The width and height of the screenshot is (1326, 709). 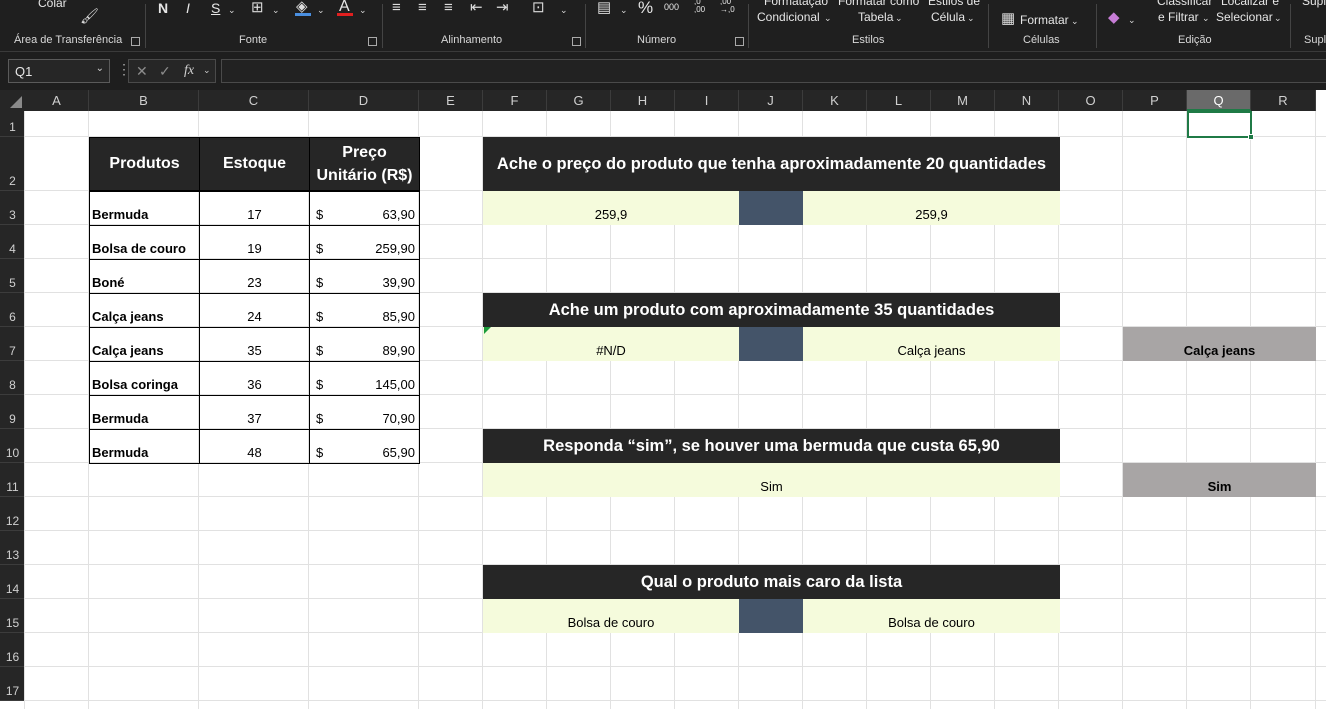 I want to click on column-header-r: R, so click(x=1283, y=100).